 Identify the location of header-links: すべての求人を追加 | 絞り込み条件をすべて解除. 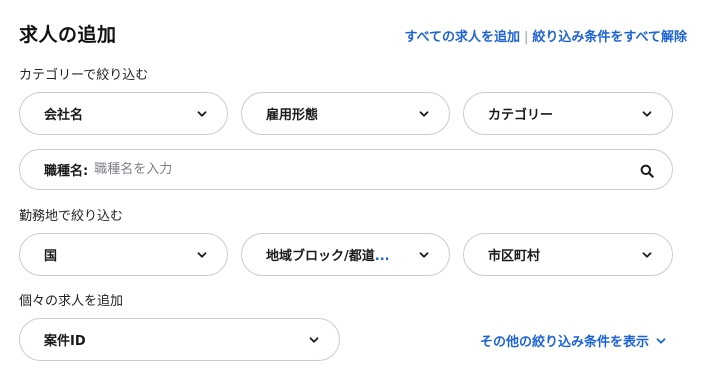
(545, 35).